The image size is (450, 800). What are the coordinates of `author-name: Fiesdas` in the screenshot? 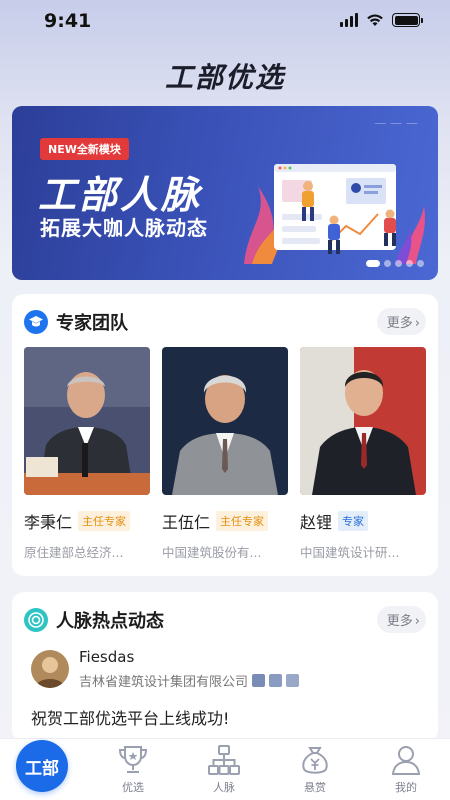 It's located at (107, 657).